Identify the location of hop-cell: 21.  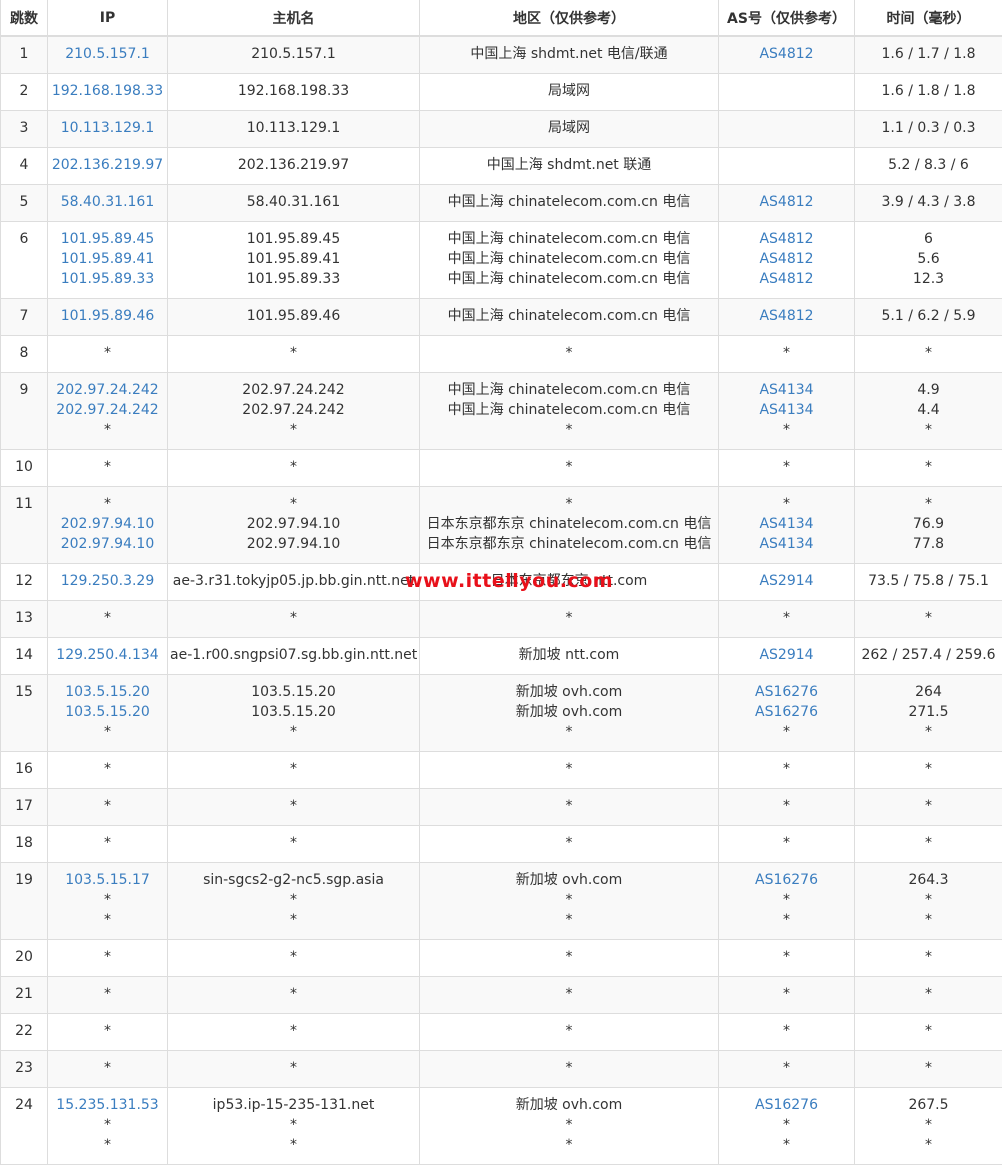
(24, 995).